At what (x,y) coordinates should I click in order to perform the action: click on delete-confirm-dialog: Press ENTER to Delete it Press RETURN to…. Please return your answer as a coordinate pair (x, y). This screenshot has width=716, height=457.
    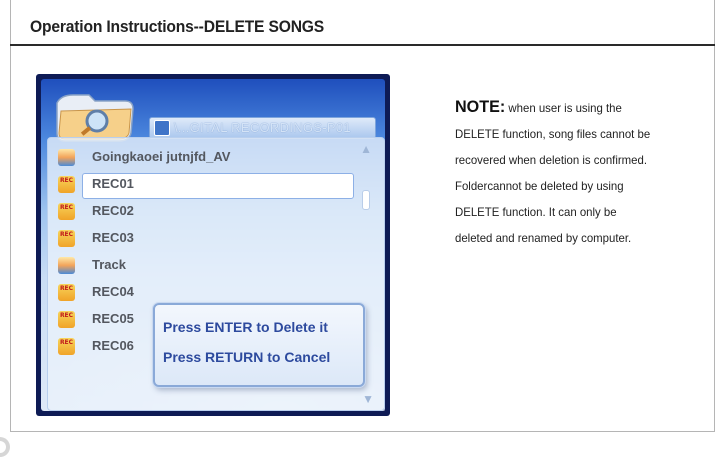
    Looking at the image, I should click on (259, 345).